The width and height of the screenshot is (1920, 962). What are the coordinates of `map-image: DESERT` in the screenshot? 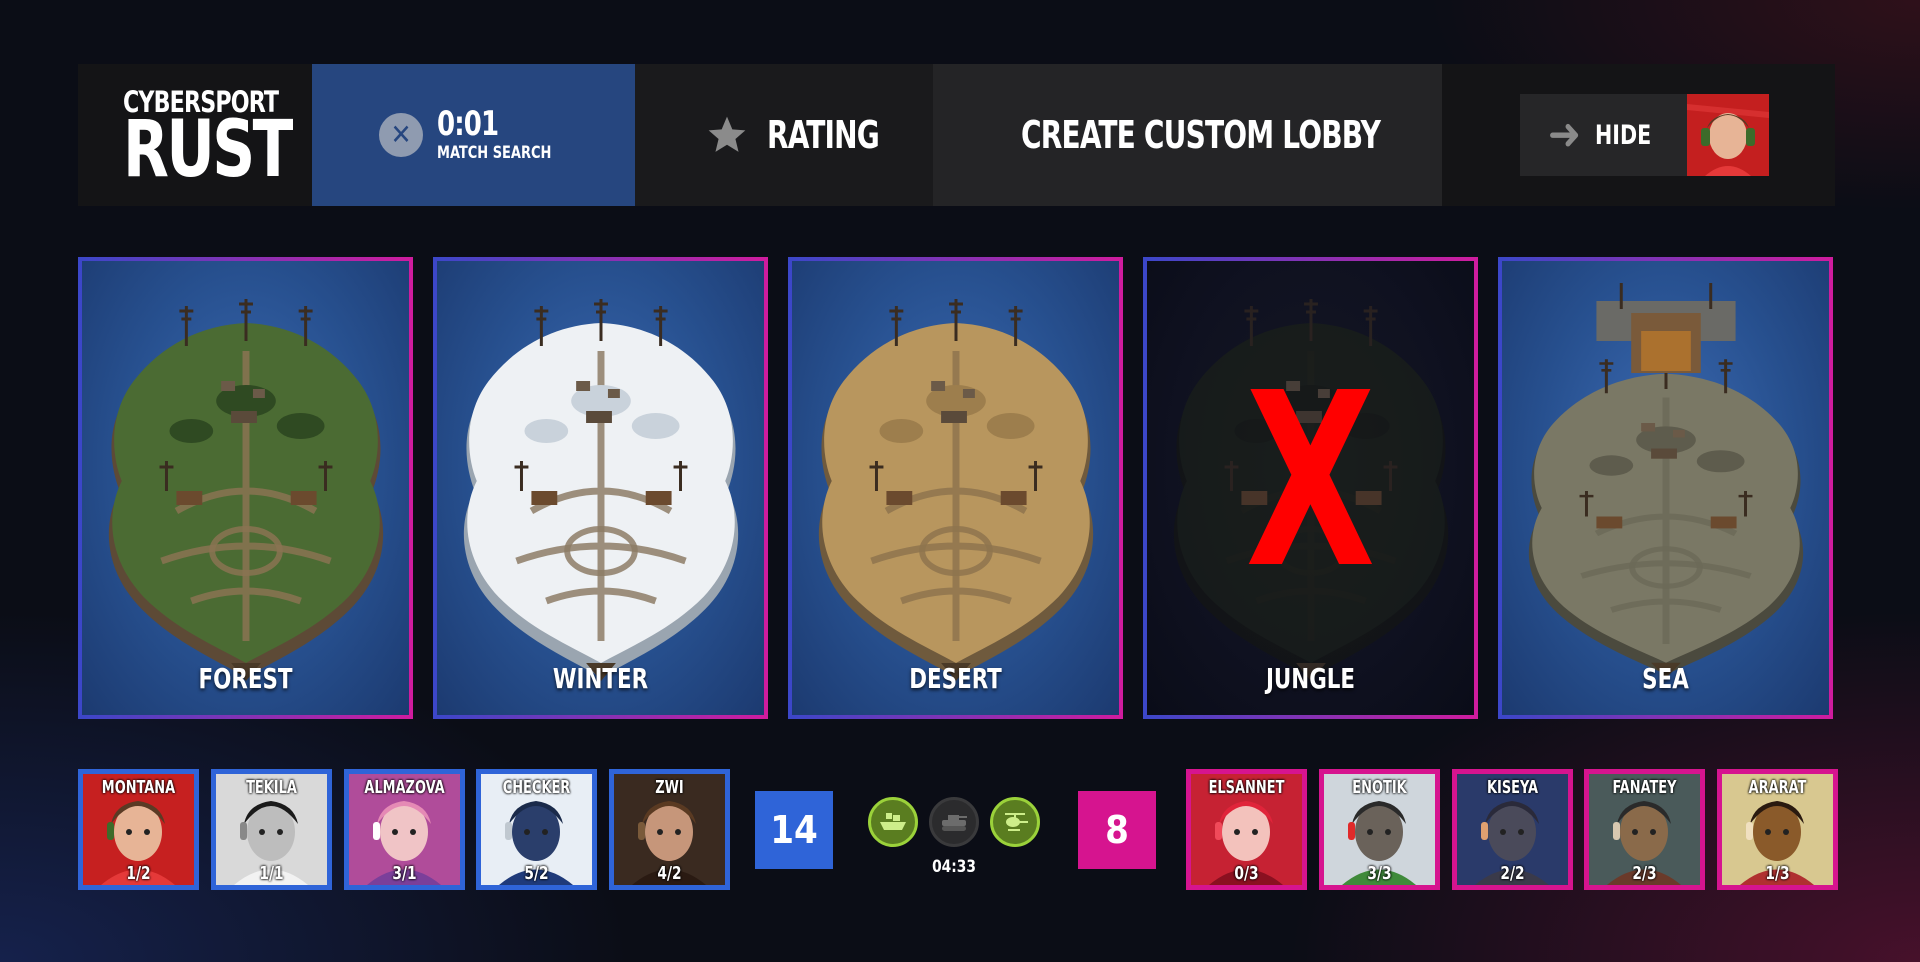 It's located at (955, 488).